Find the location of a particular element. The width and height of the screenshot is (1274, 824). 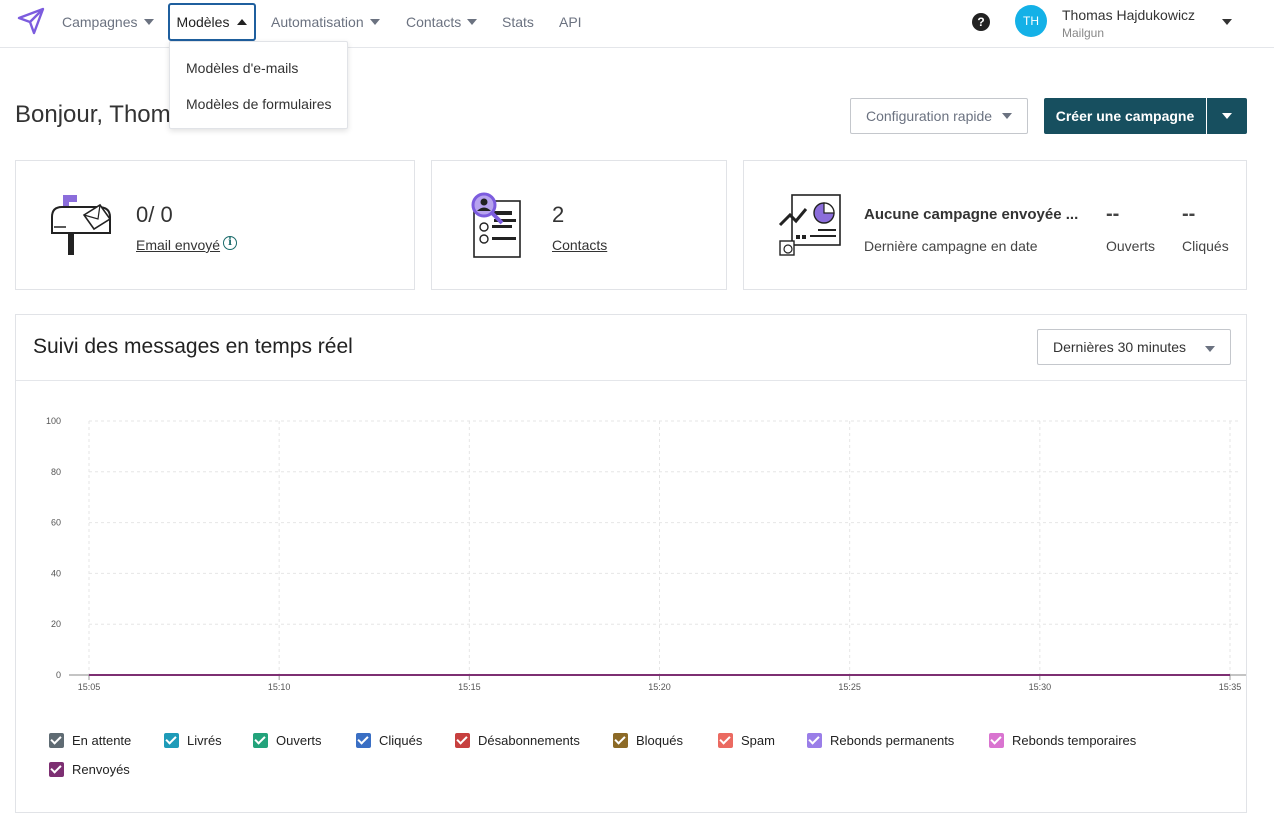

contacts-link: Contacts is located at coordinates (579, 245).